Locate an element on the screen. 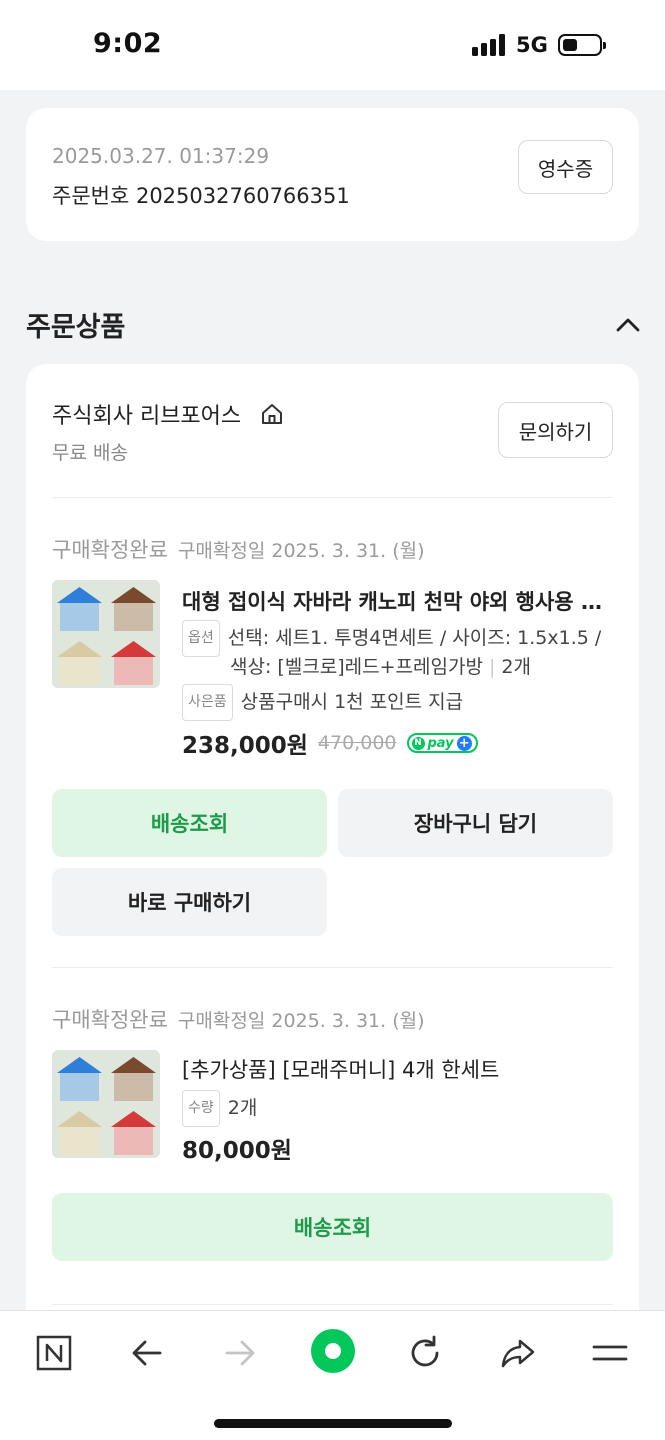 The width and height of the screenshot is (665, 1440). buy-again-button: 바로 구매하기 is located at coordinates (189, 902).